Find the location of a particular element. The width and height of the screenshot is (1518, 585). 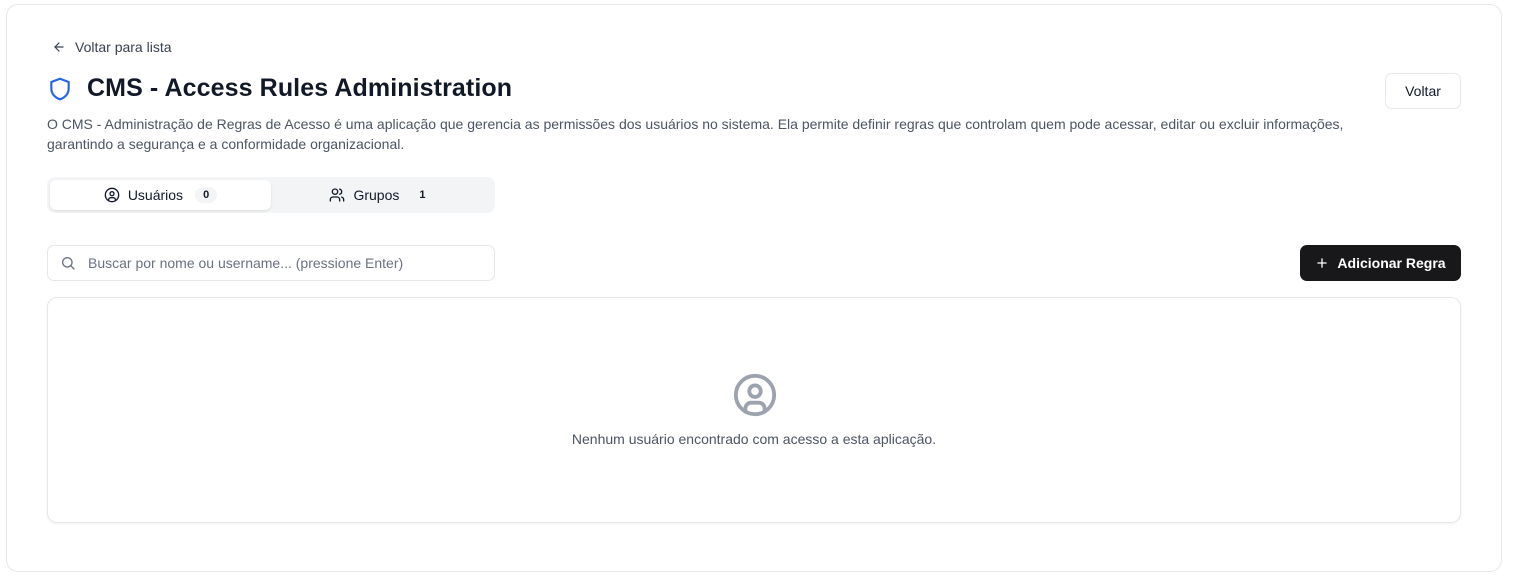

tab-list: Usuários 0 Grupos 1 is located at coordinates (271, 195).